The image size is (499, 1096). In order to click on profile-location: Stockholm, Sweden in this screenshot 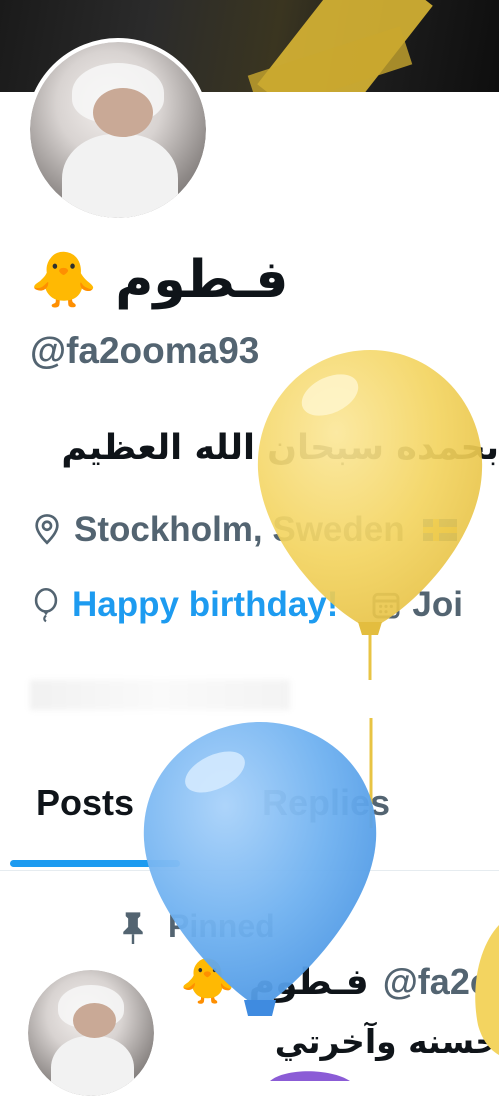, I will do `click(244, 530)`.